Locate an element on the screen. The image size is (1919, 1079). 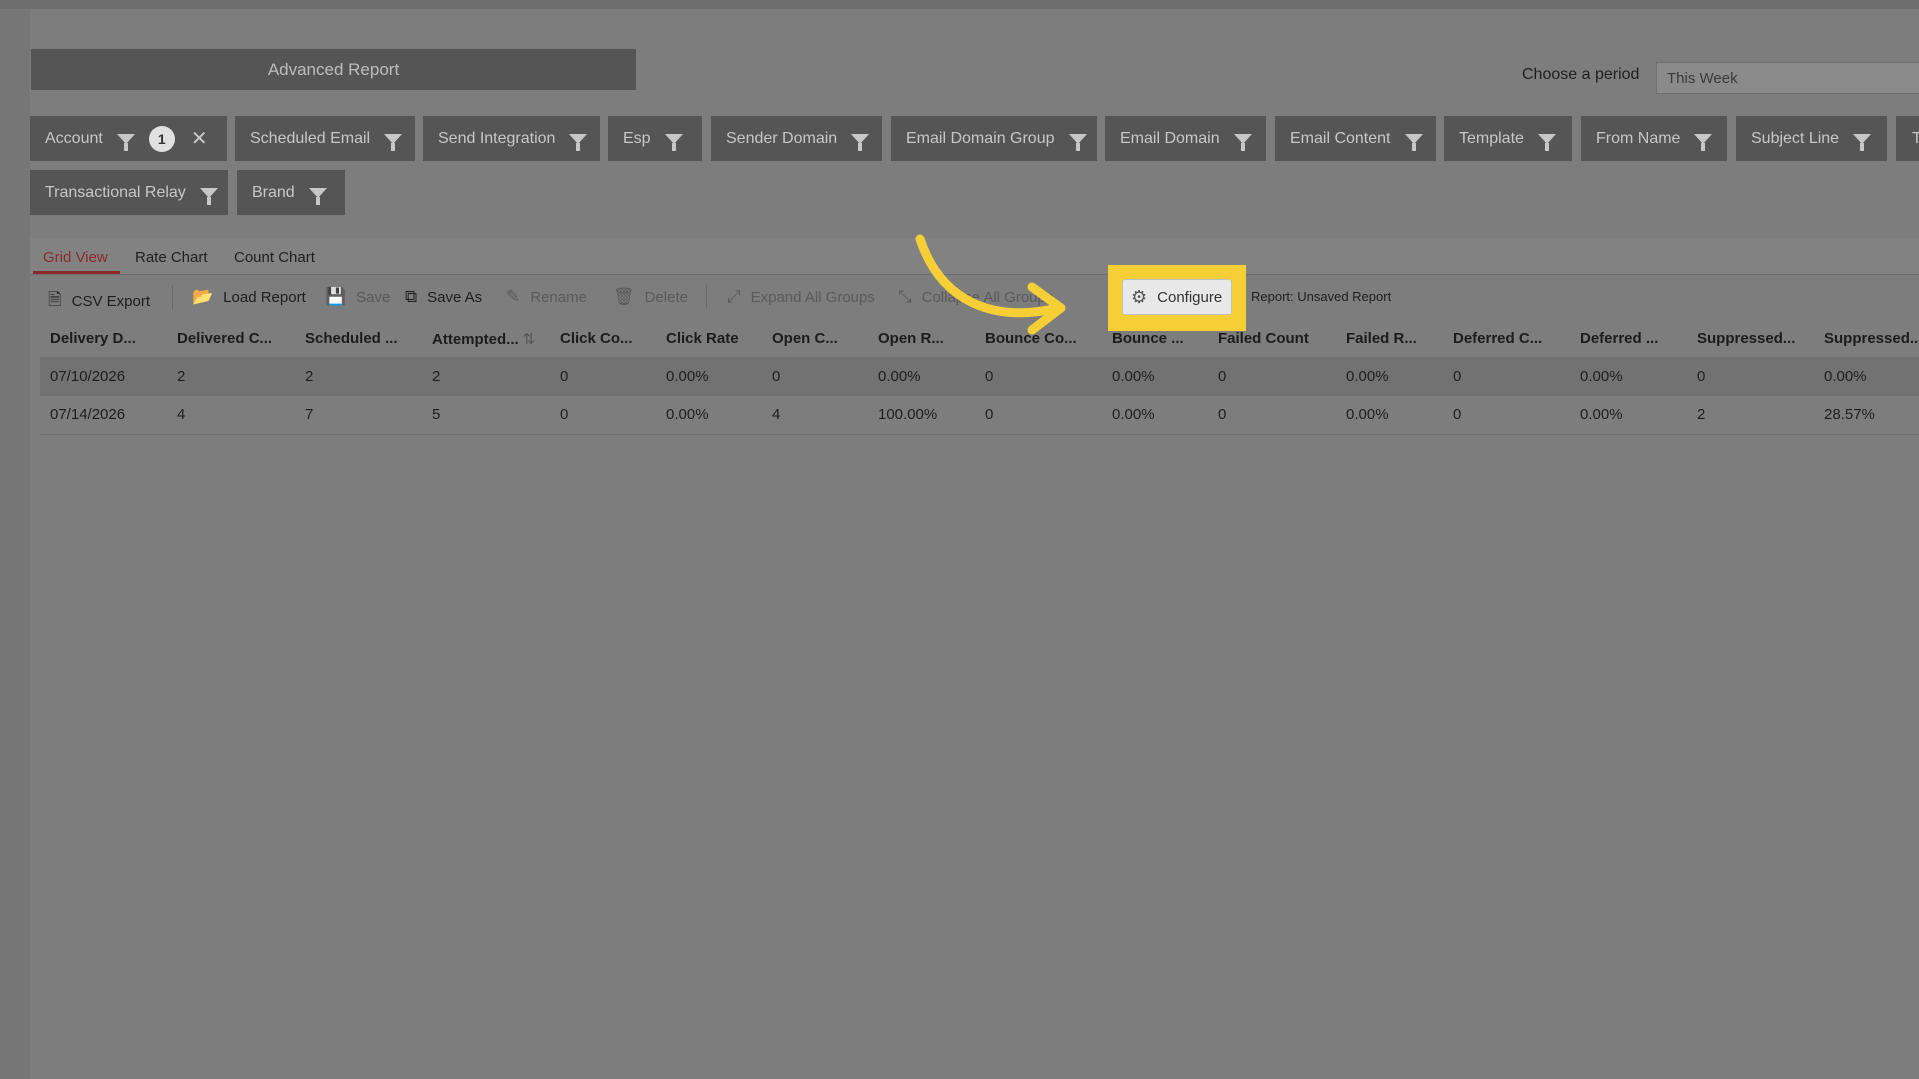
csv-export-button: 🗎 CSV Export is located at coordinates (99, 301).